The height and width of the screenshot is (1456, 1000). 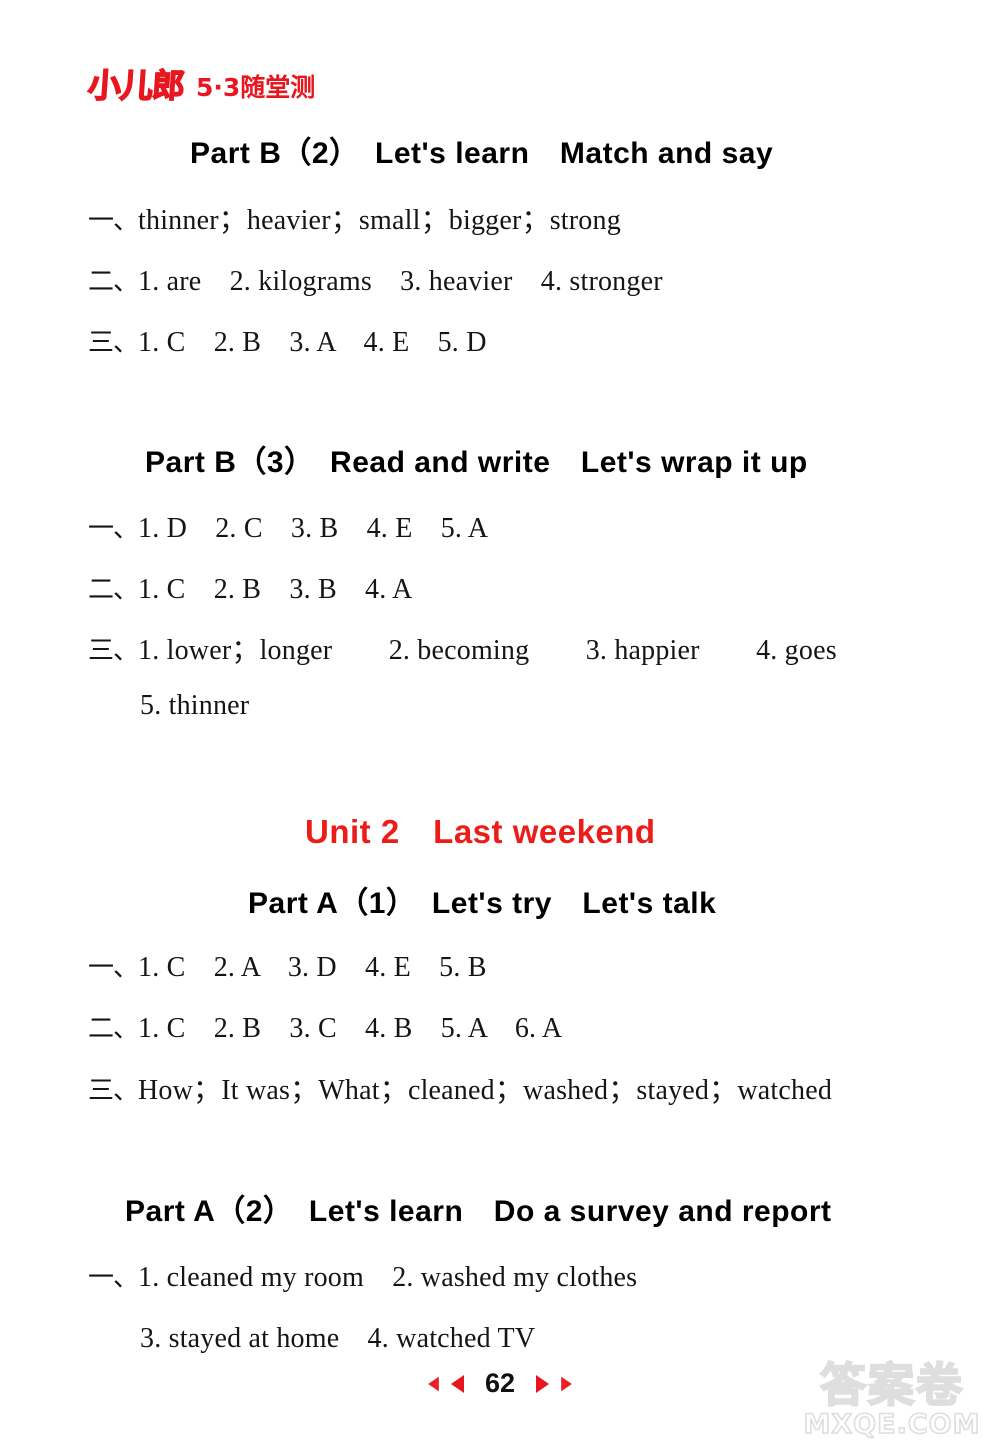 I want to click on masthead: 小儿郎 5·3随堂测, so click(x=201, y=82).